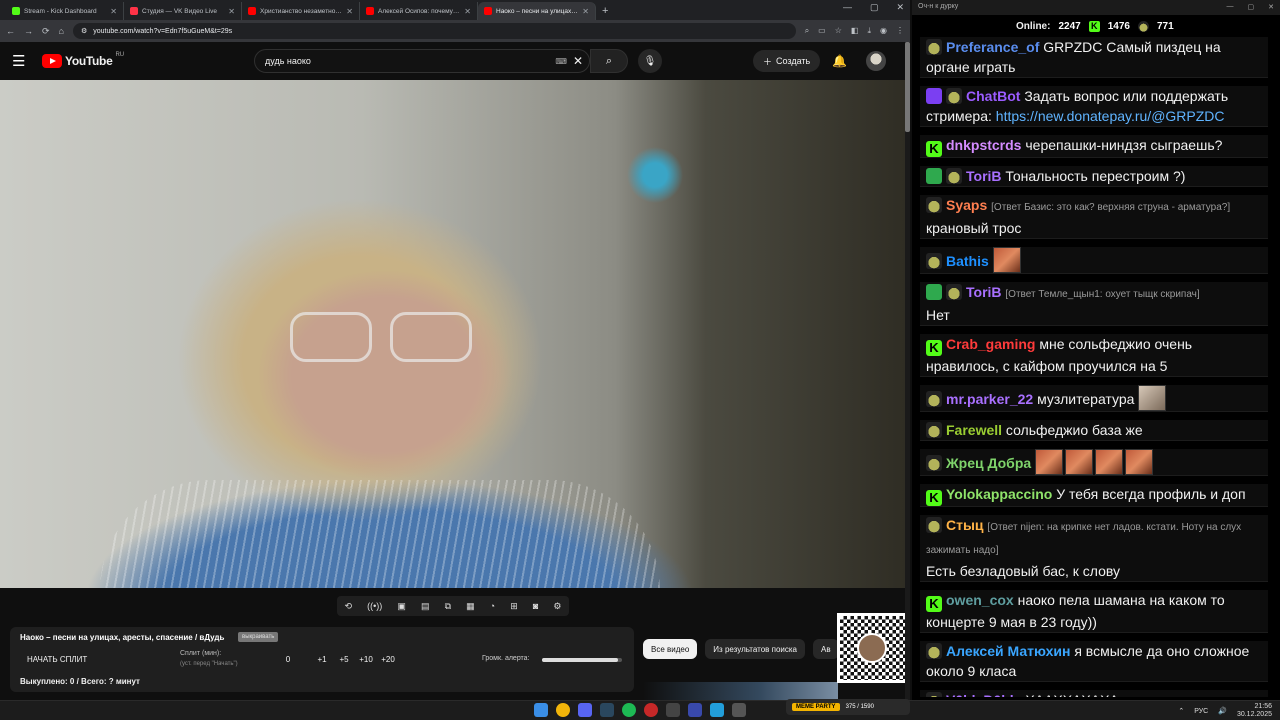  Describe the element at coordinates (578, 61) in the screenshot. I see `clear-search-icon: ✕` at that location.